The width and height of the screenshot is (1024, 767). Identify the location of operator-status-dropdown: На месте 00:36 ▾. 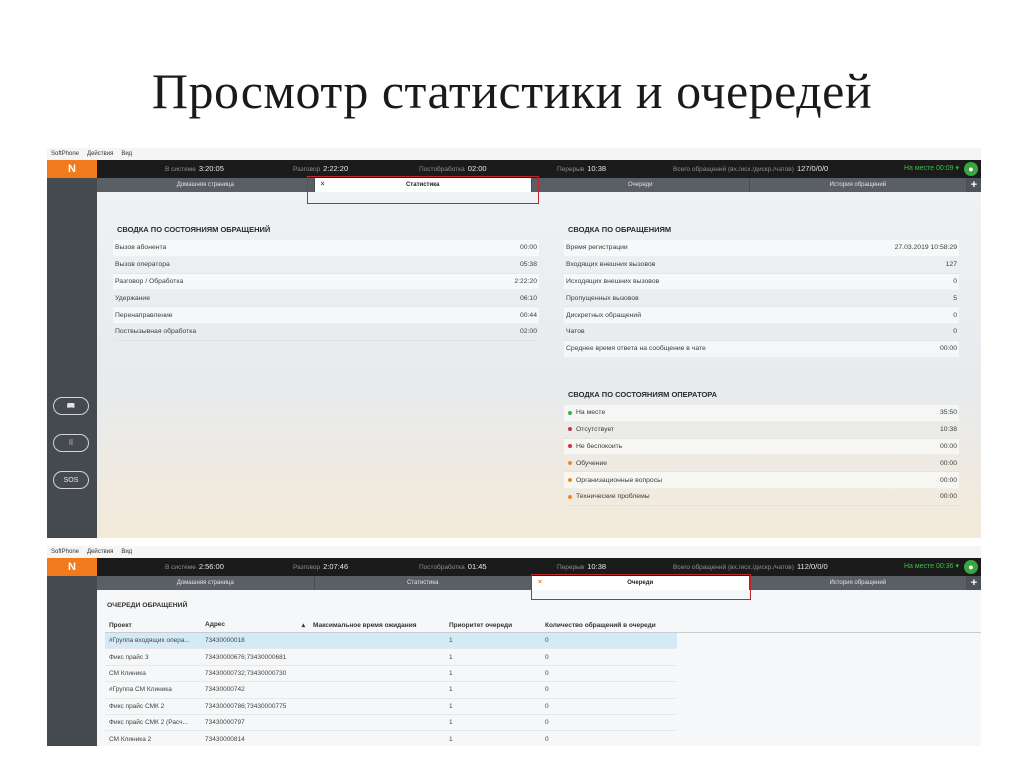
(931, 567).